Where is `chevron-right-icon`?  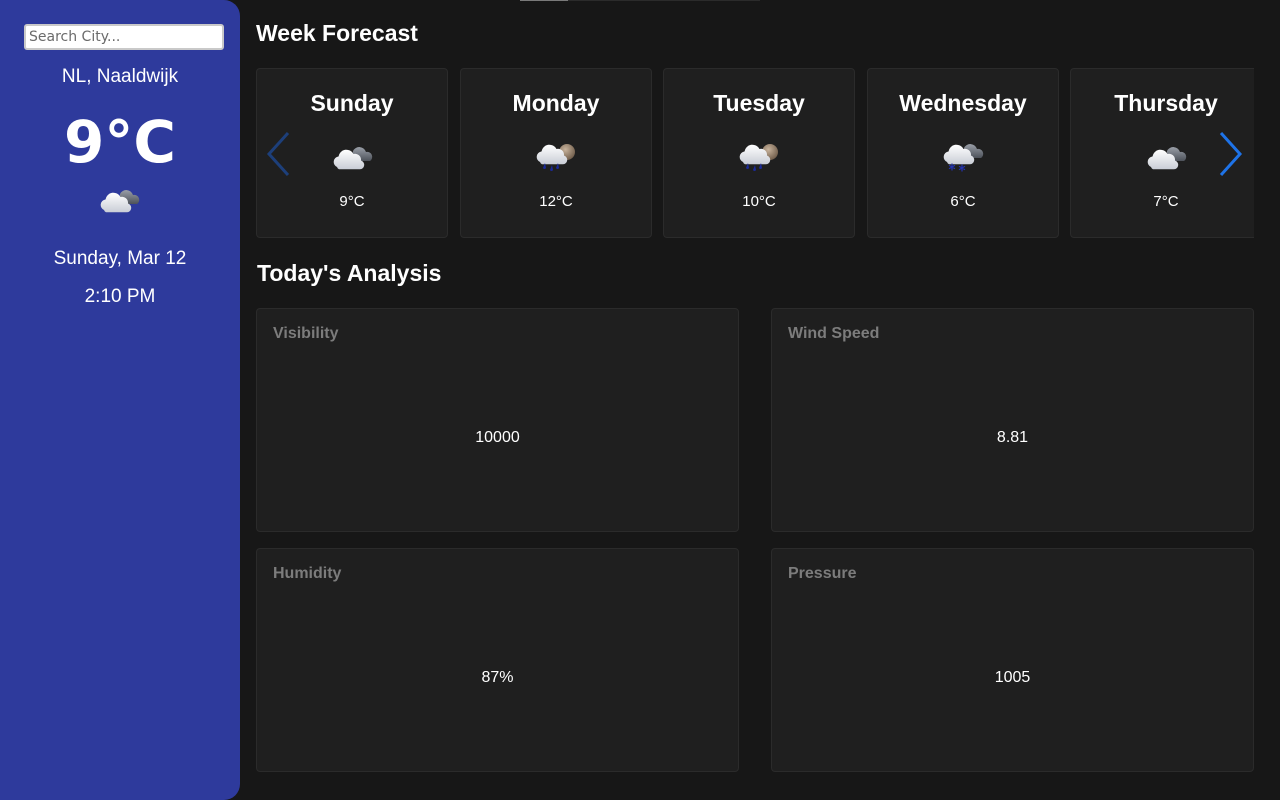
chevron-right-icon is located at coordinates (1231, 154).